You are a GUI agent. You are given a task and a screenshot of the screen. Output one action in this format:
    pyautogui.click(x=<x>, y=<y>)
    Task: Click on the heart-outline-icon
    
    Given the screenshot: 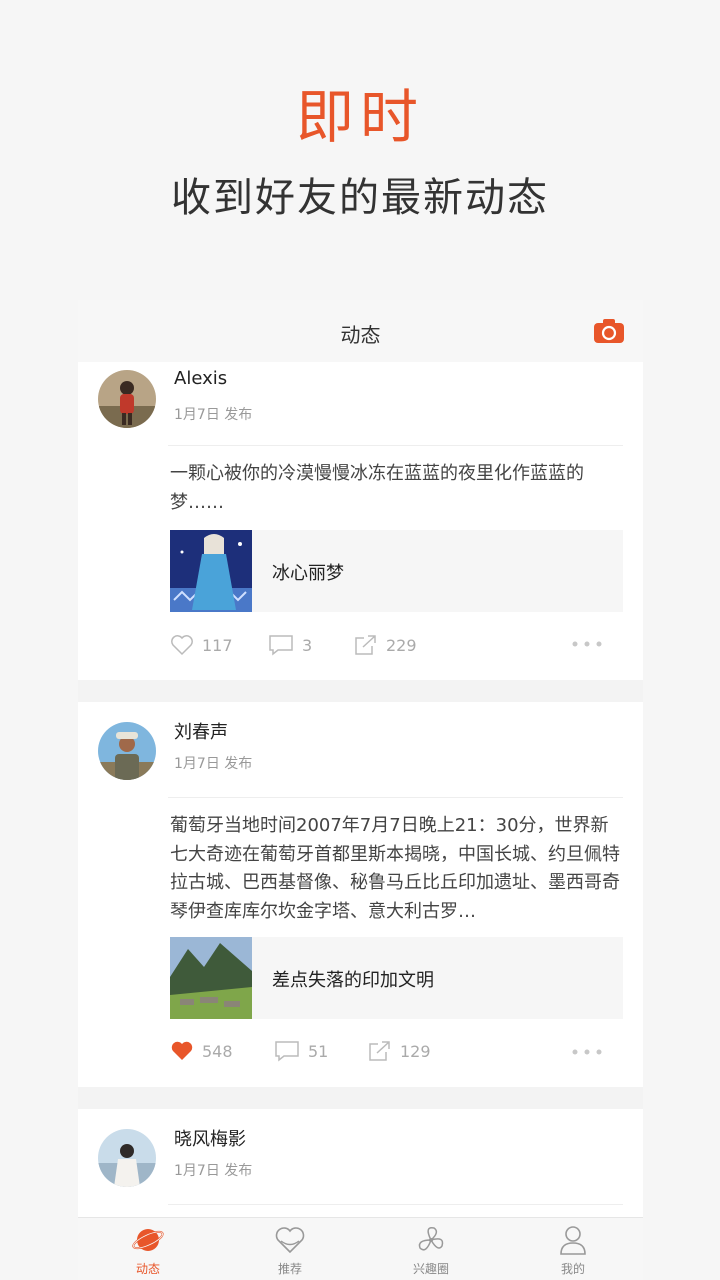 What is the action you would take?
    pyautogui.click(x=182, y=645)
    